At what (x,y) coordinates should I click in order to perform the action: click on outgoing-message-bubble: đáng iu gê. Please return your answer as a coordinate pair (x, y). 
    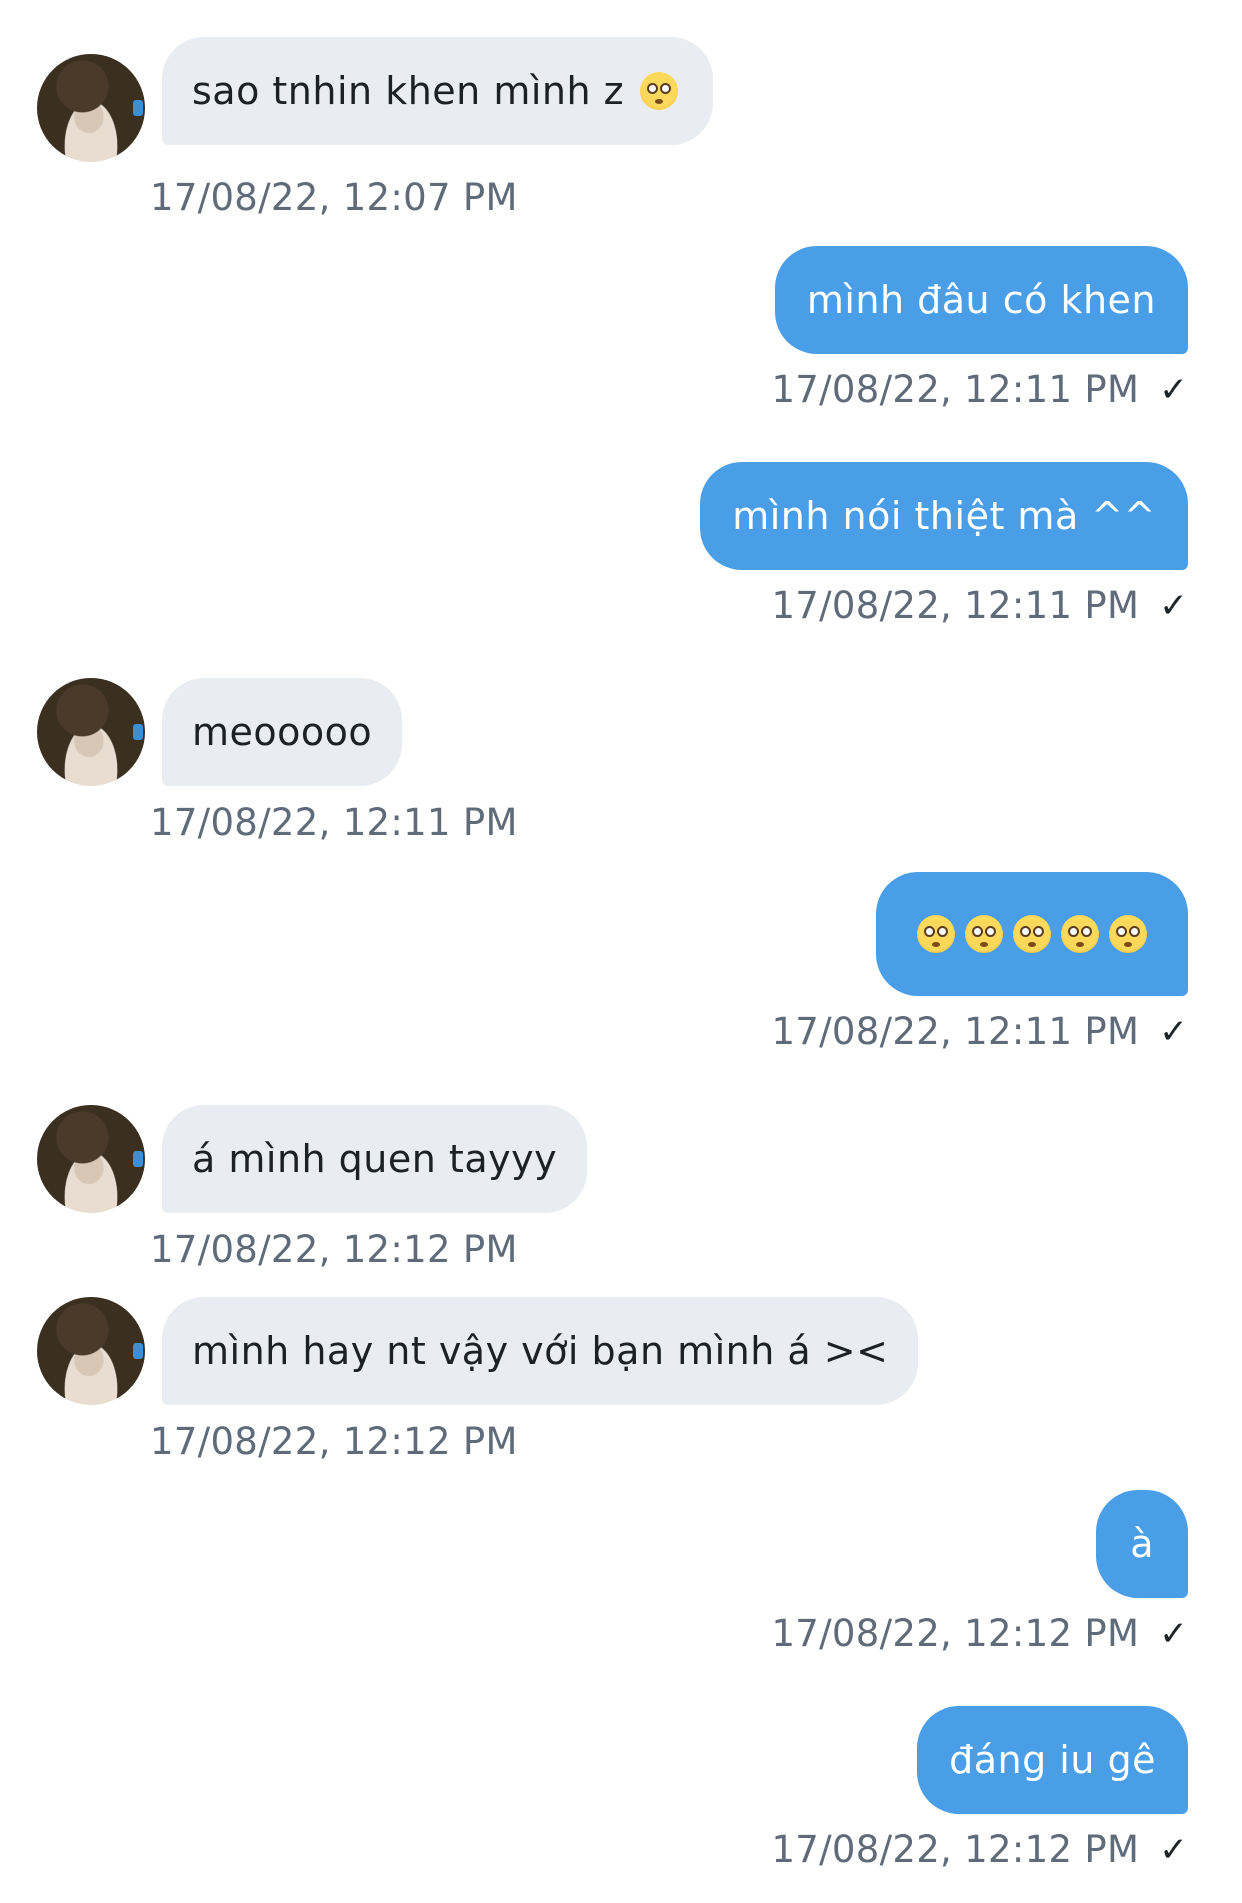
    Looking at the image, I should click on (1052, 1760).